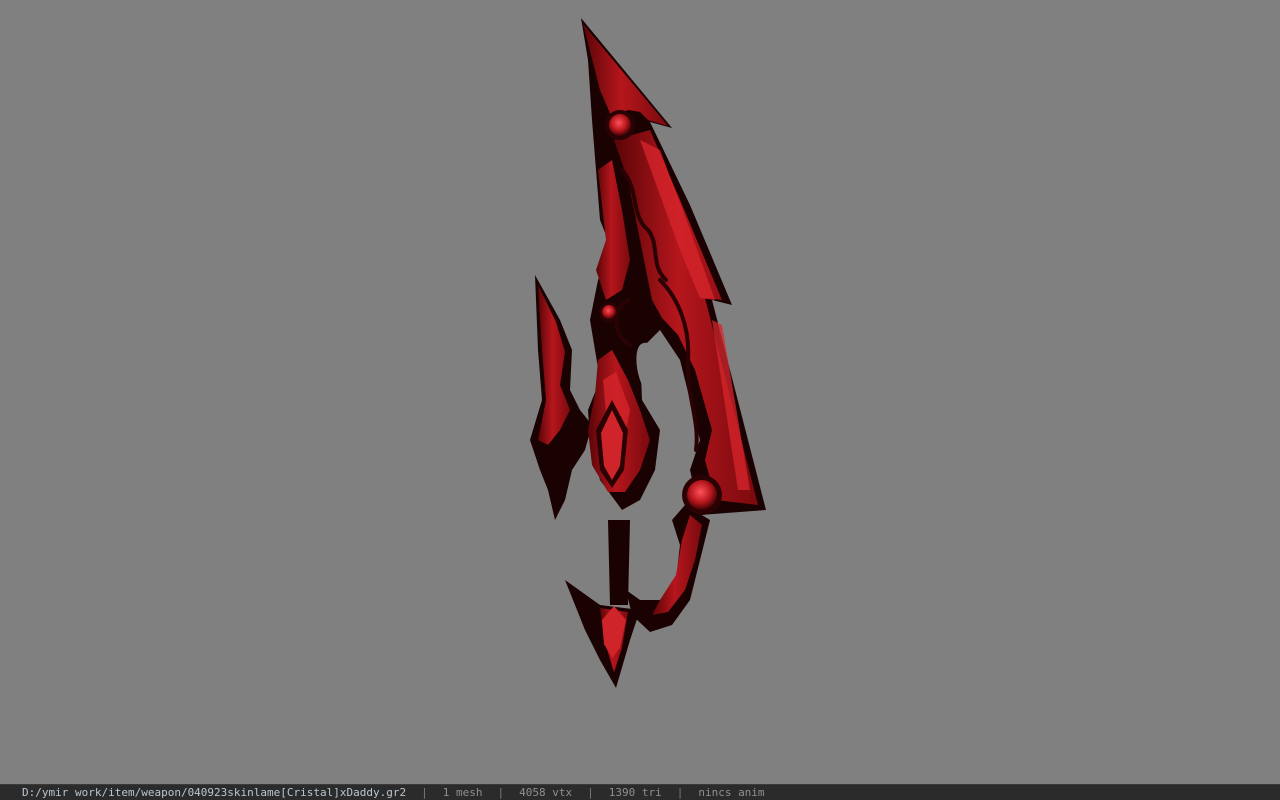  Describe the element at coordinates (546, 792) in the screenshot. I see `vertex-count: 4058 vtx` at that location.